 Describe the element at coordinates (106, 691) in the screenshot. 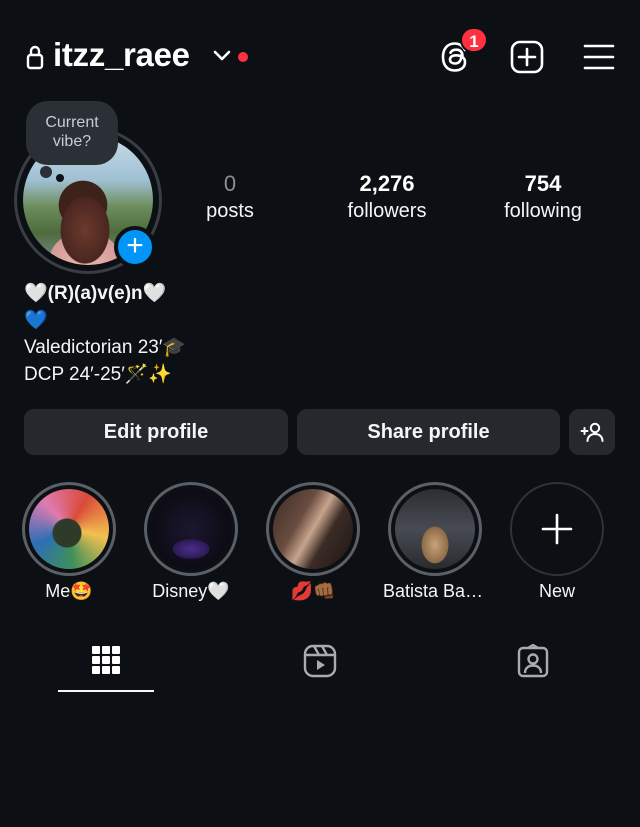

I see `active-tab-indicator` at that location.